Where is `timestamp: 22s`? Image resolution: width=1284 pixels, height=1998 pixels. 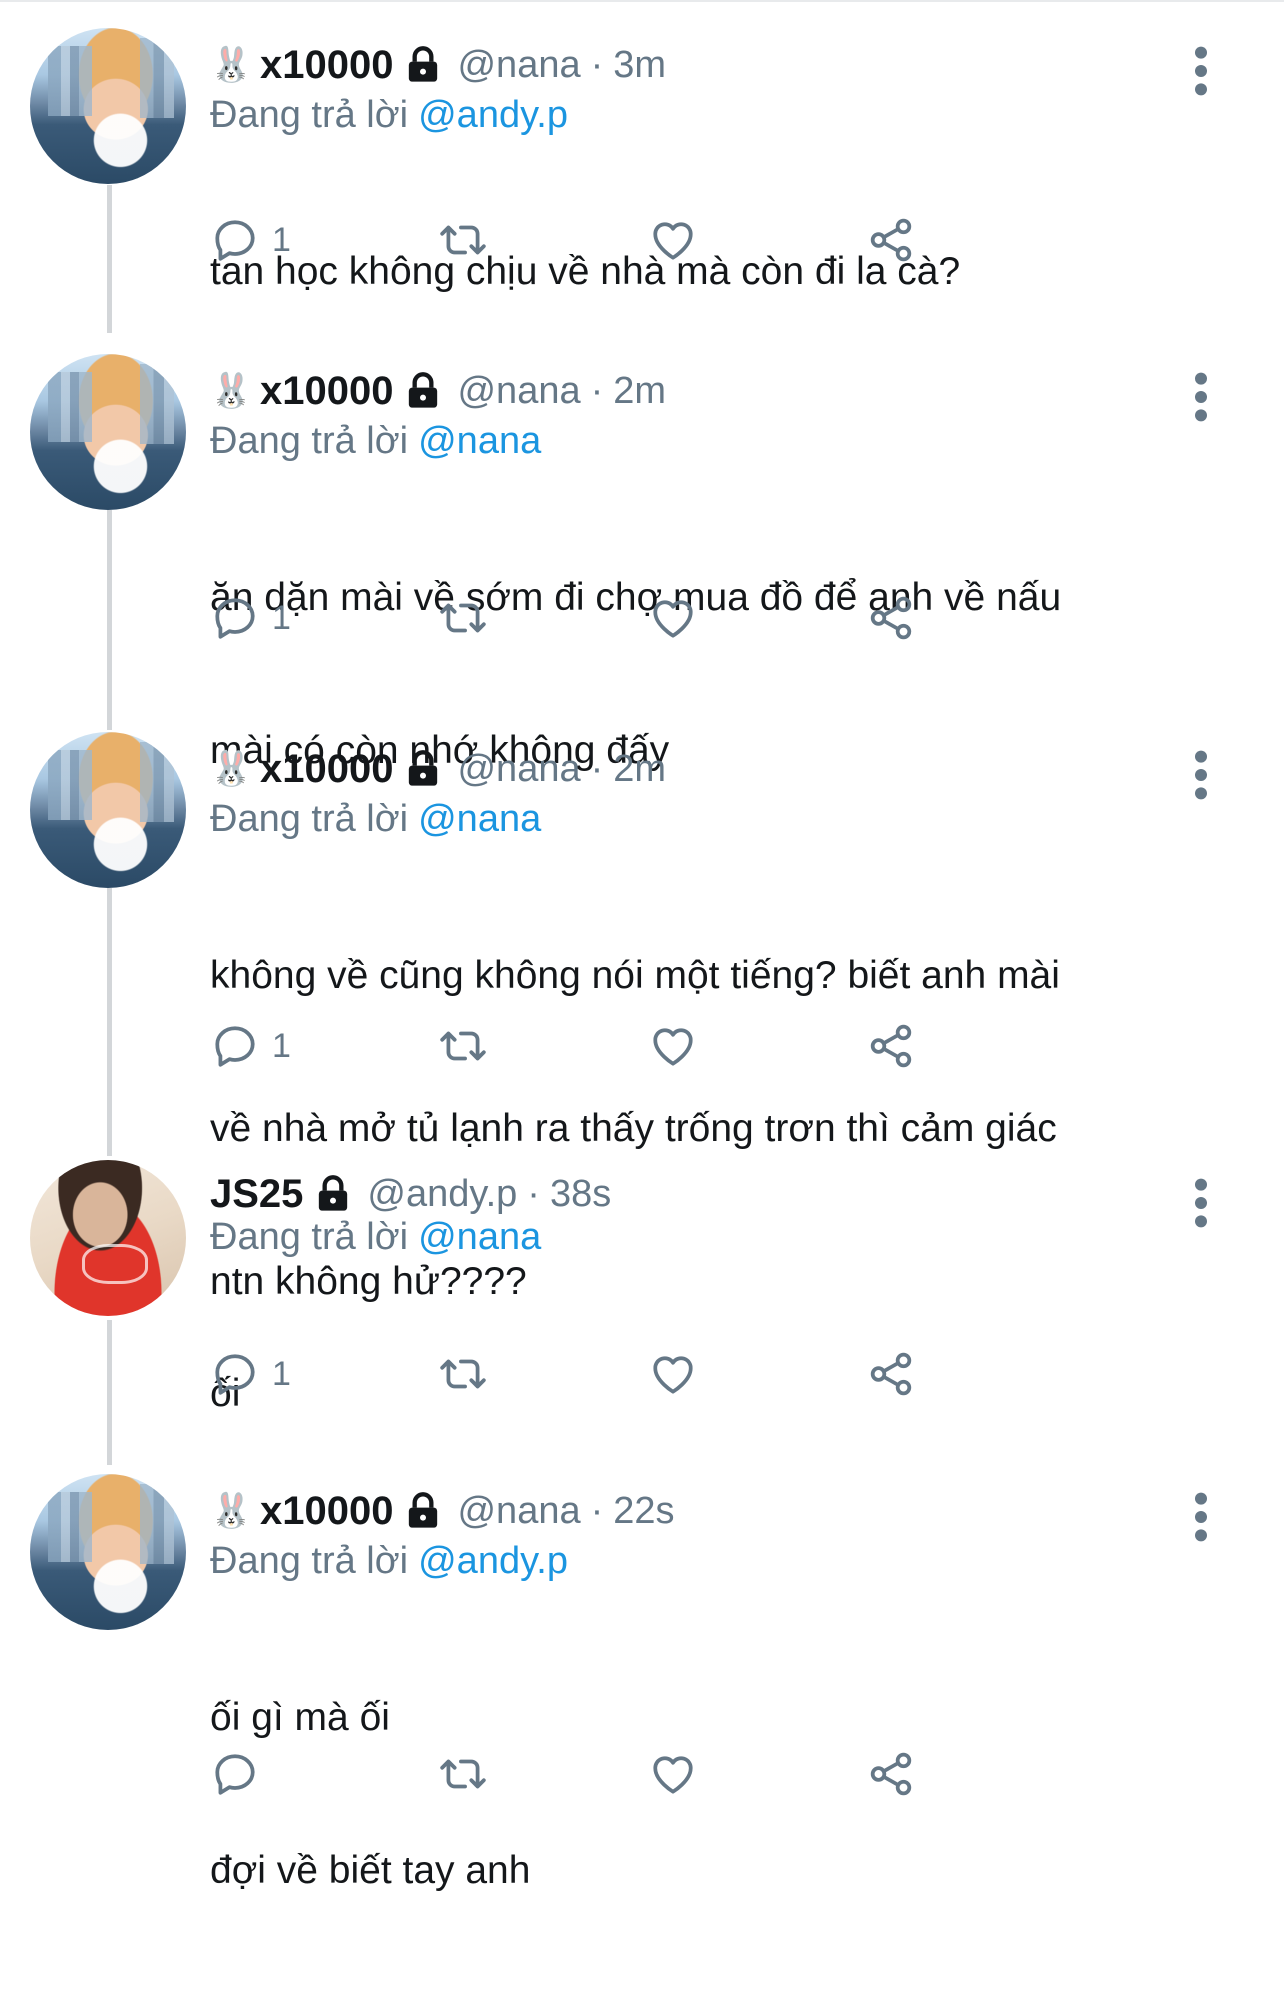 timestamp: 22s is located at coordinates (643, 1511).